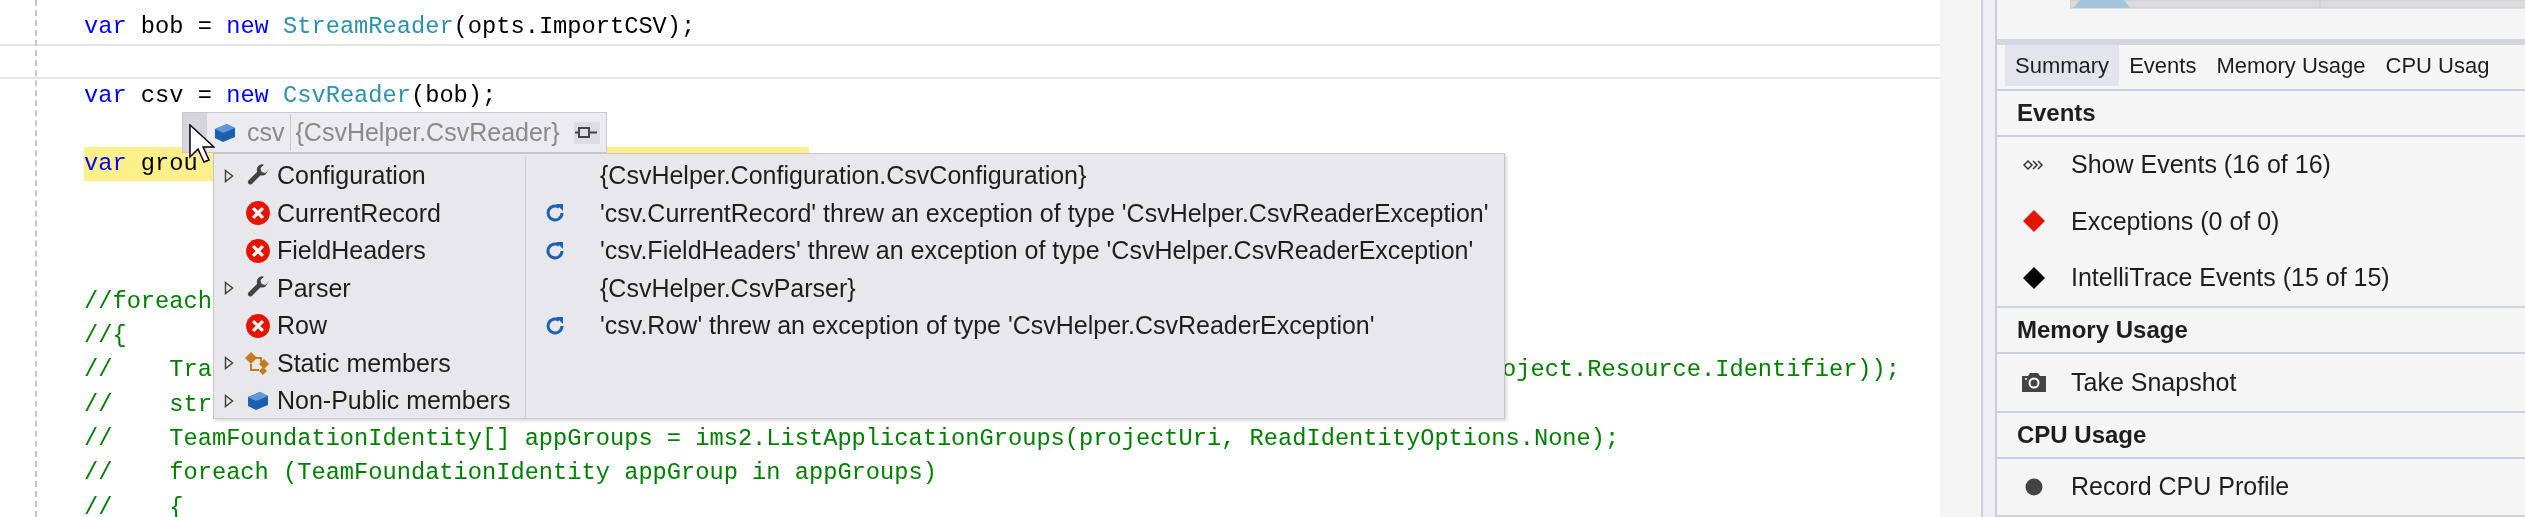 This screenshot has height=517, width=2525. I want to click on member-row: FieldHeaders, so click(369, 251).